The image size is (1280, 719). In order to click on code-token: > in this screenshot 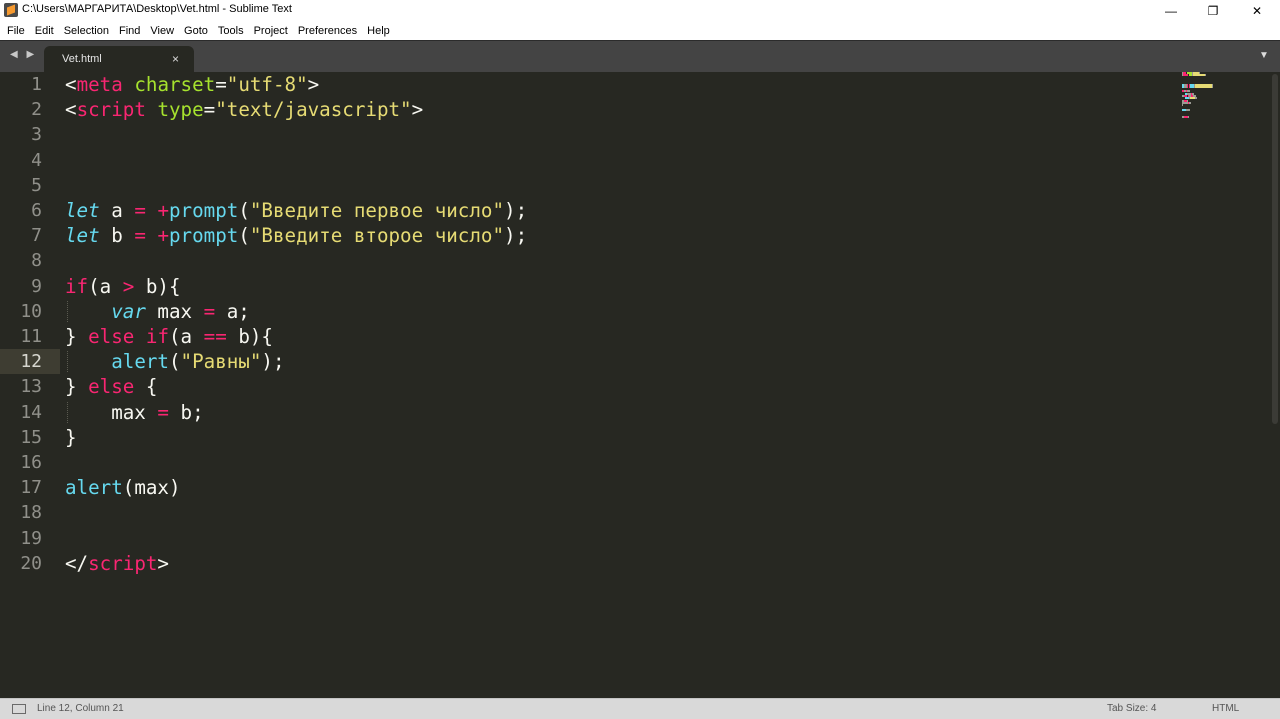, I will do `click(417, 110)`.